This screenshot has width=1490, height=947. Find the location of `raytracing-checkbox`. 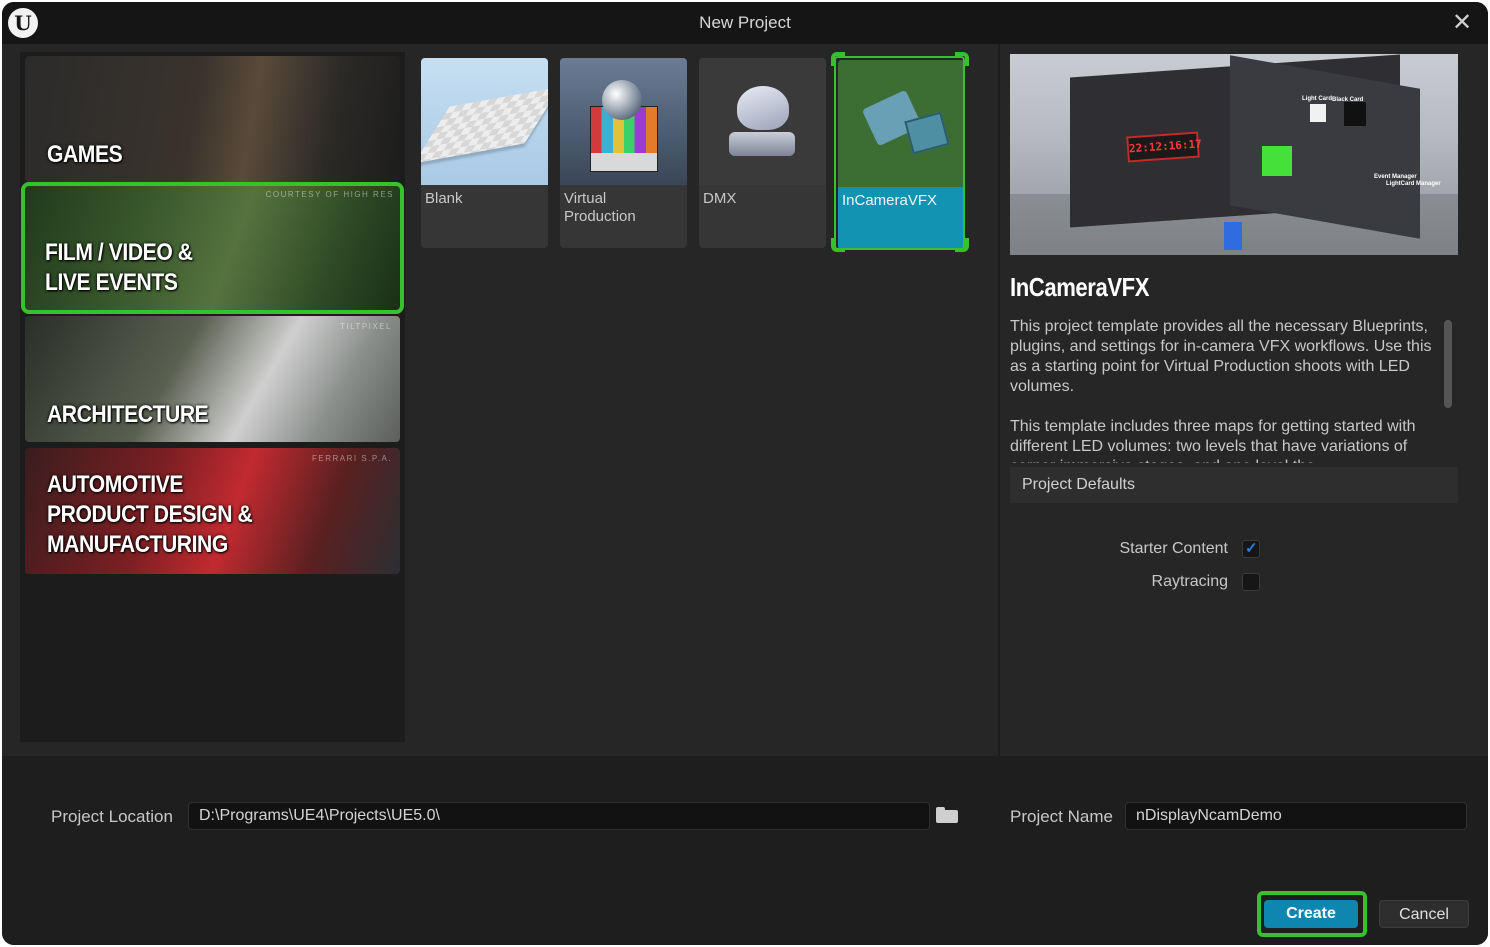

raytracing-checkbox is located at coordinates (1251, 582).